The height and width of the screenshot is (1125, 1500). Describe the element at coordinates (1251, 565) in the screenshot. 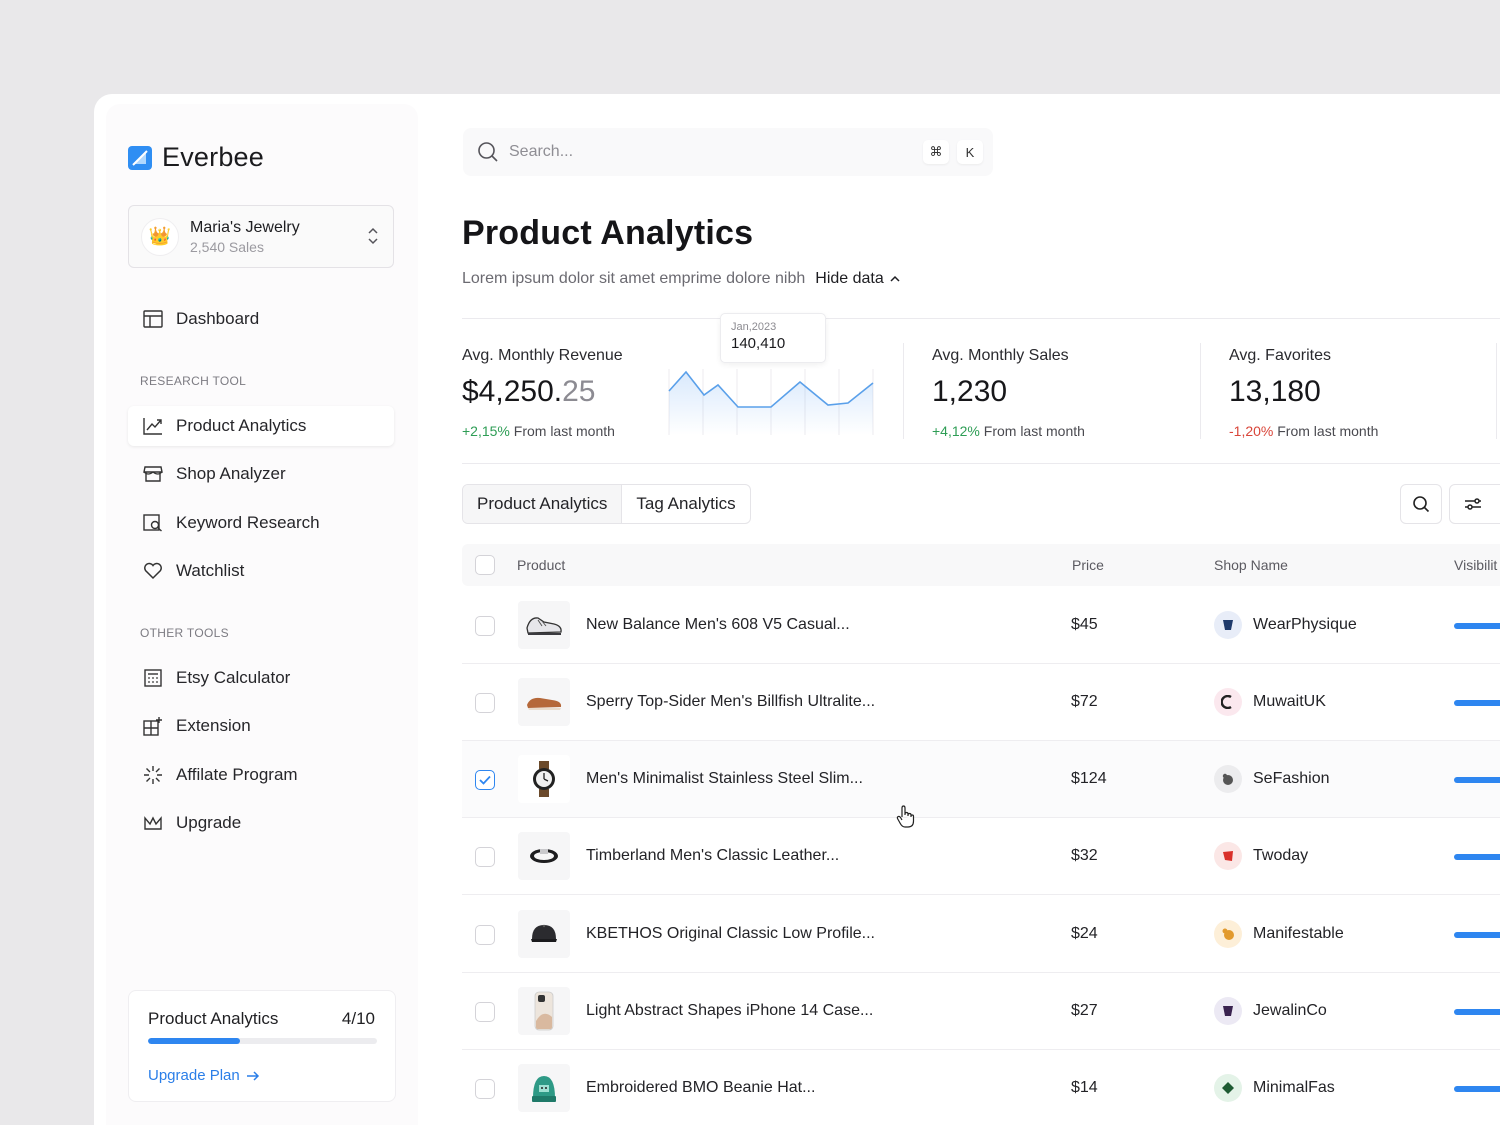

I see `column-header-shop: Shop Name` at that location.